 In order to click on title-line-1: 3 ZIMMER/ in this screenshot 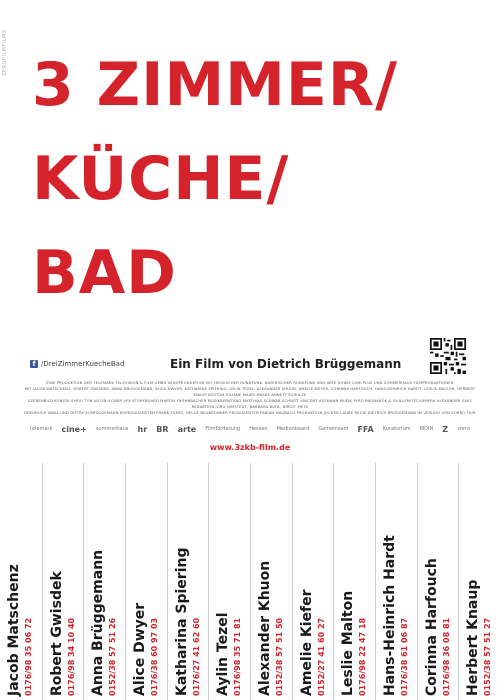, I will do `click(215, 85)`.